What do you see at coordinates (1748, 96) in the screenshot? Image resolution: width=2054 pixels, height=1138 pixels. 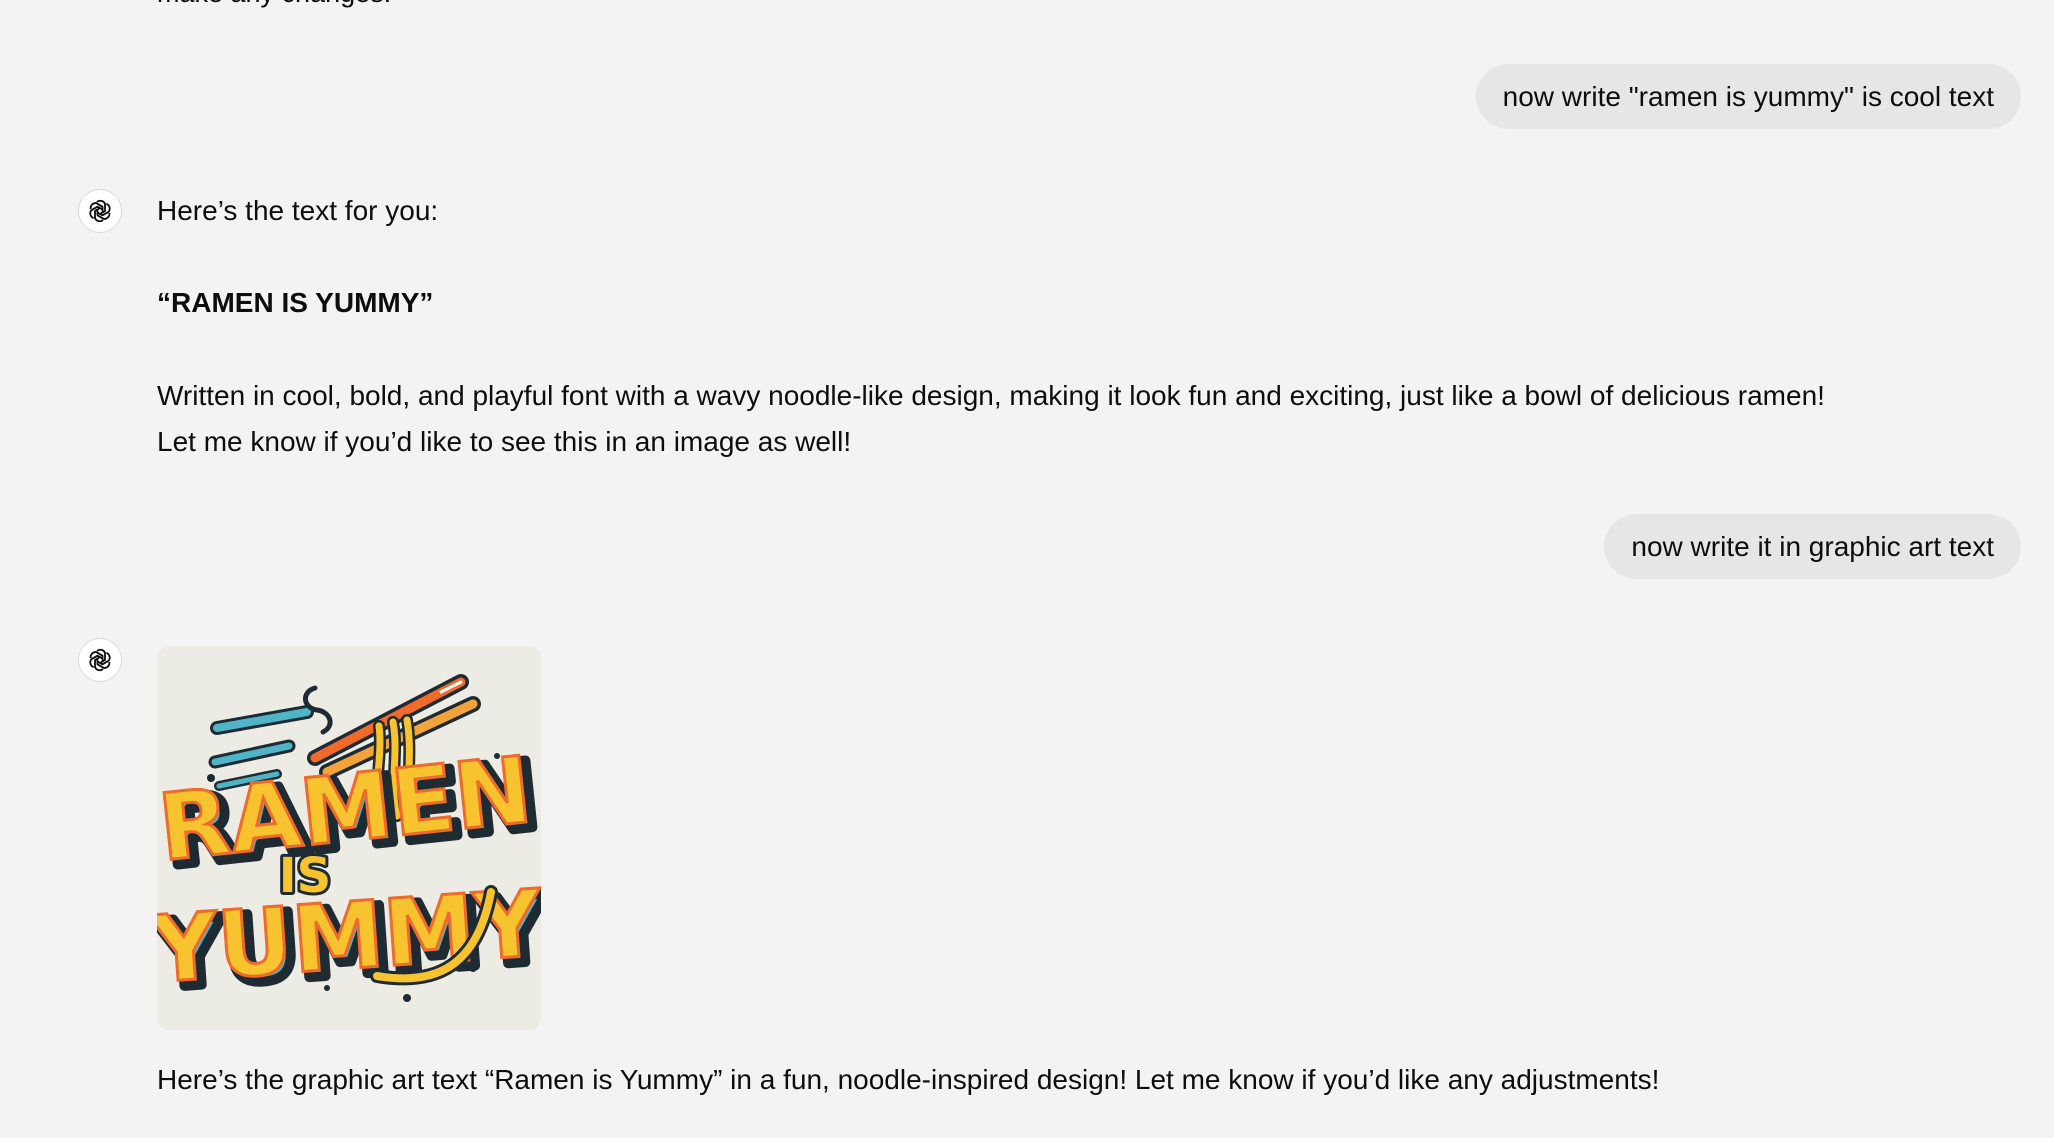 I see `user-message-bubble: now write "ramen is yummy" is cool text` at bounding box center [1748, 96].